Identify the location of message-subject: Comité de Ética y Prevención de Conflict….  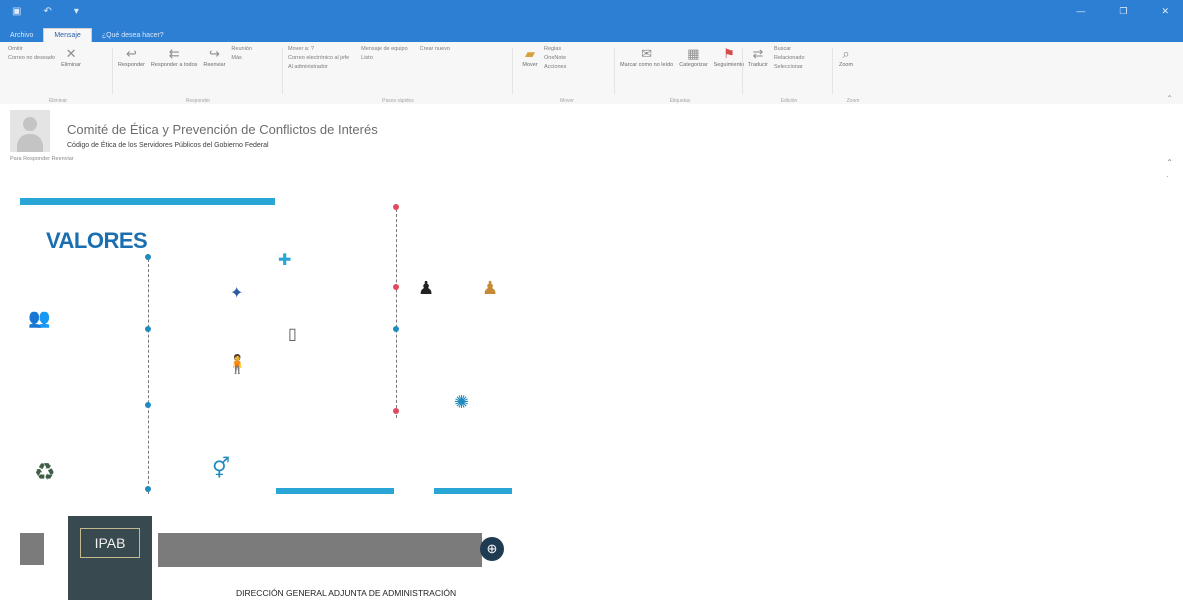
(222, 129).